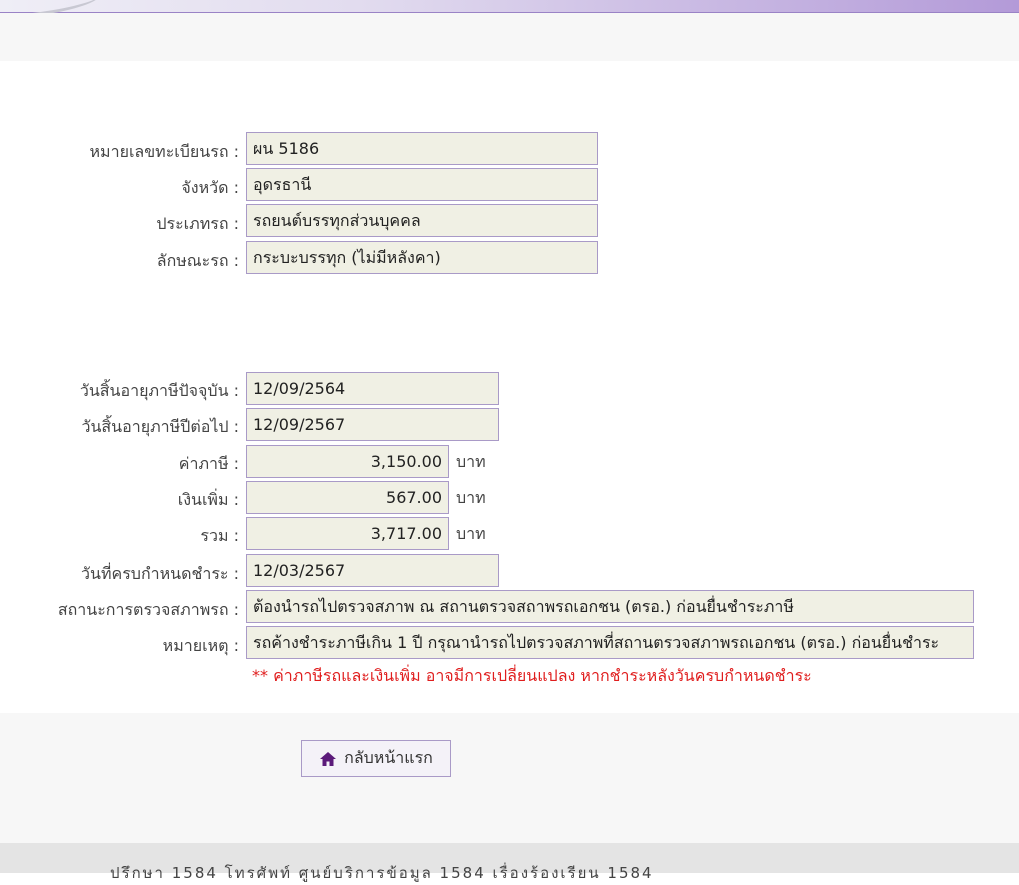 This screenshot has height=885, width=1019. Describe the element at coordinates (509, 778) in the screenshot. I see `action-band` at that location.